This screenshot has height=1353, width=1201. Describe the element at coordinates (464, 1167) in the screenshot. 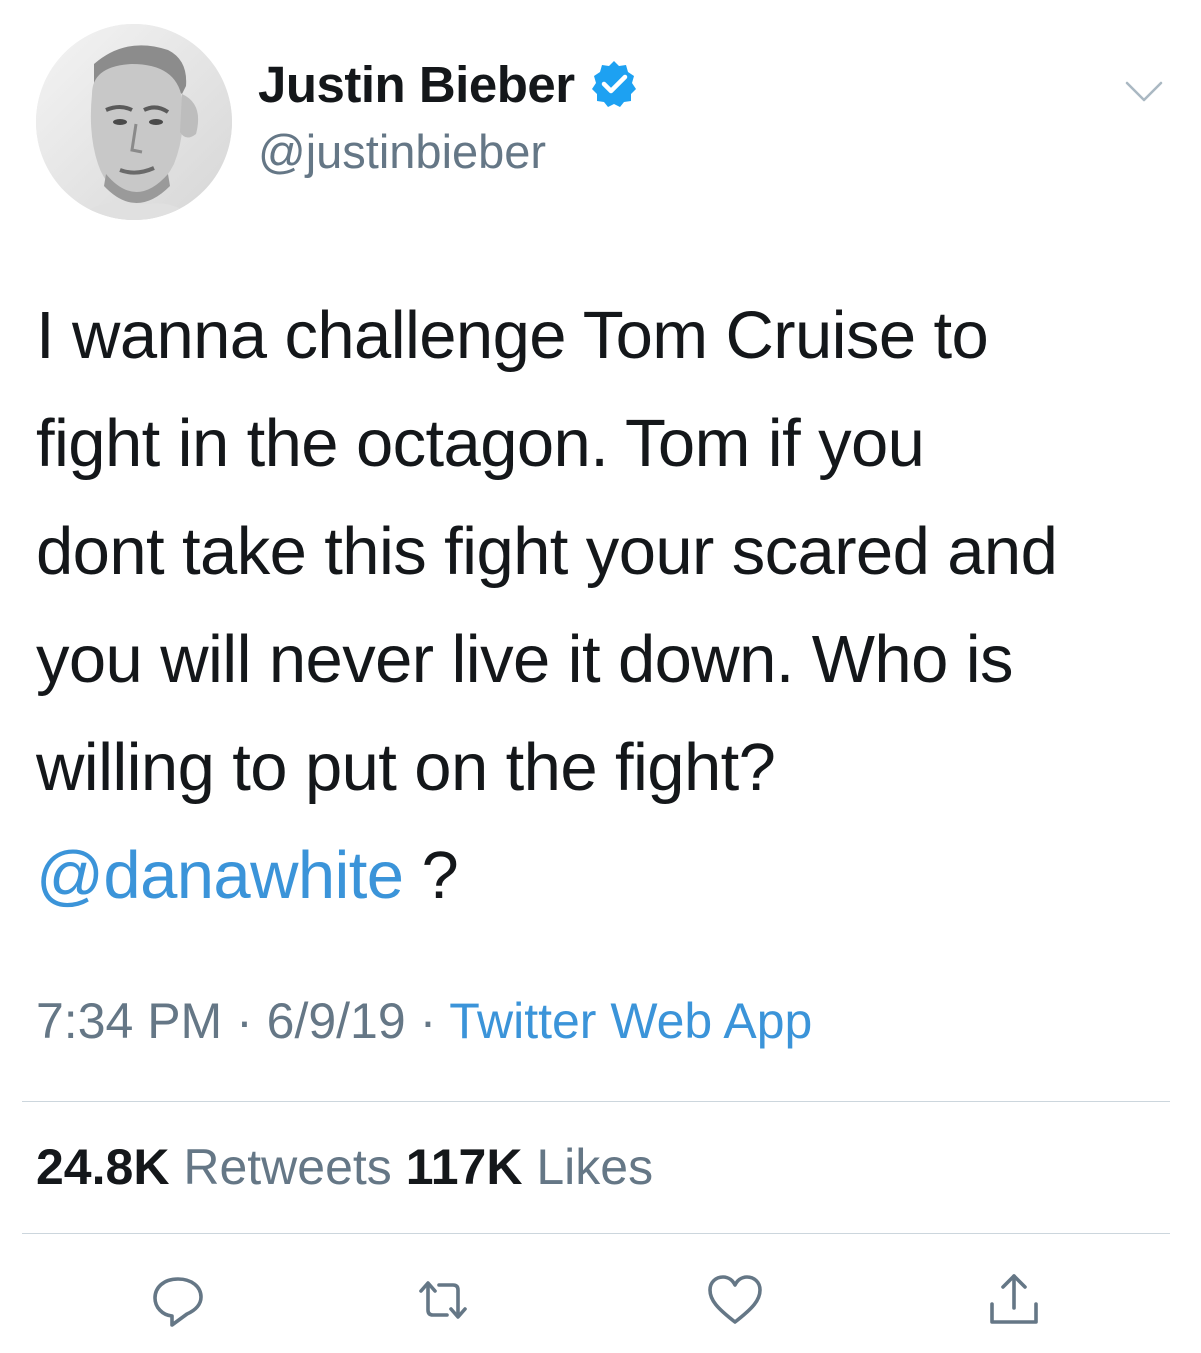

I see `likes-count: 117K` at that location.